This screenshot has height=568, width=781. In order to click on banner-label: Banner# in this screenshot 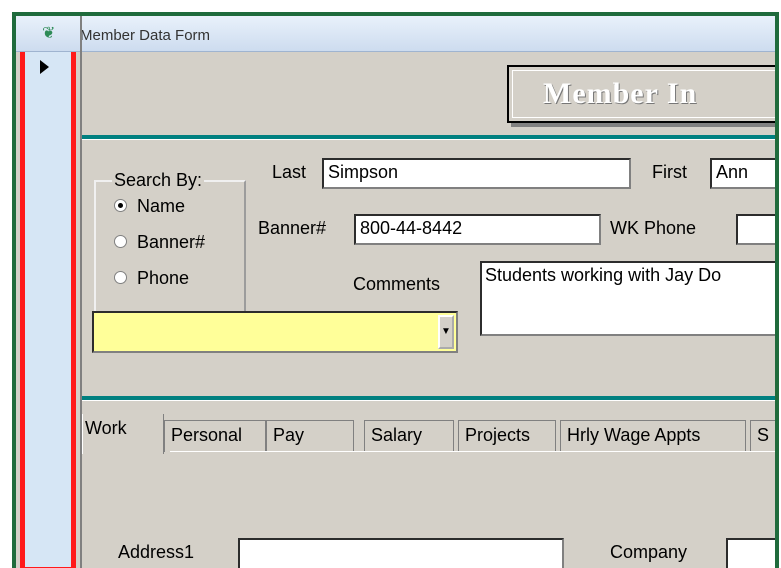, I will do `click(292, 228)`.